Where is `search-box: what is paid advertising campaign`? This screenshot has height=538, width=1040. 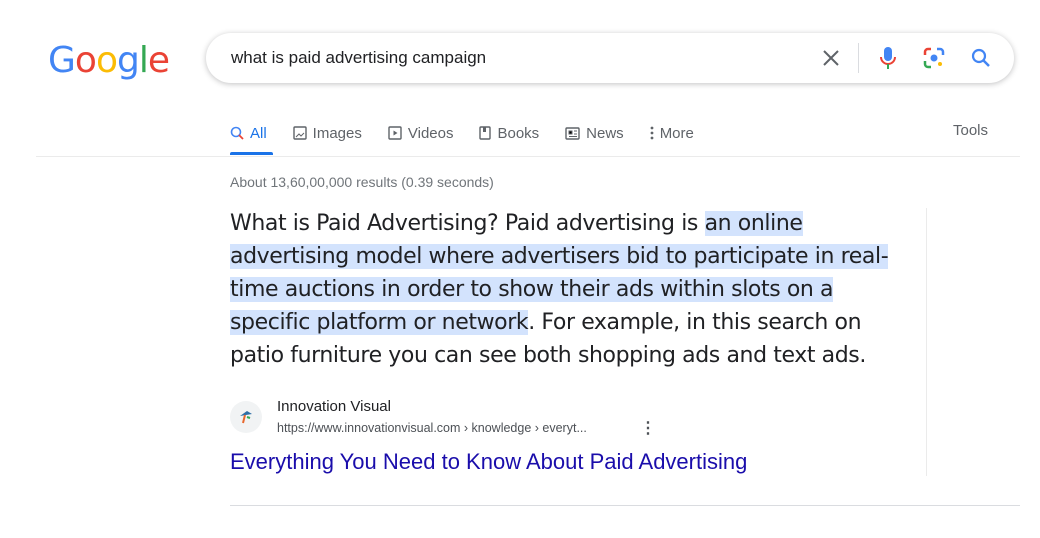
search-box: what is paid advertising campaign is located at coordinates (610, 58).